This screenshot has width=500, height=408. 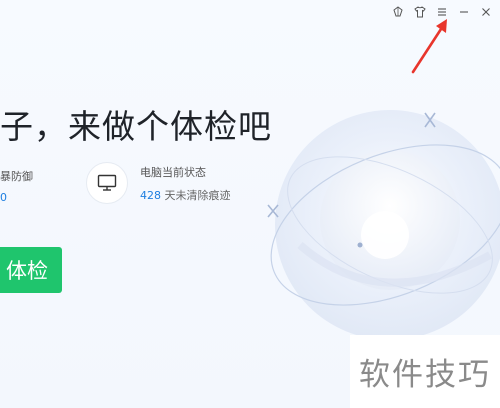 I want to click on days-suffix: 天未清除痕迹, so click(x=197, y=195).